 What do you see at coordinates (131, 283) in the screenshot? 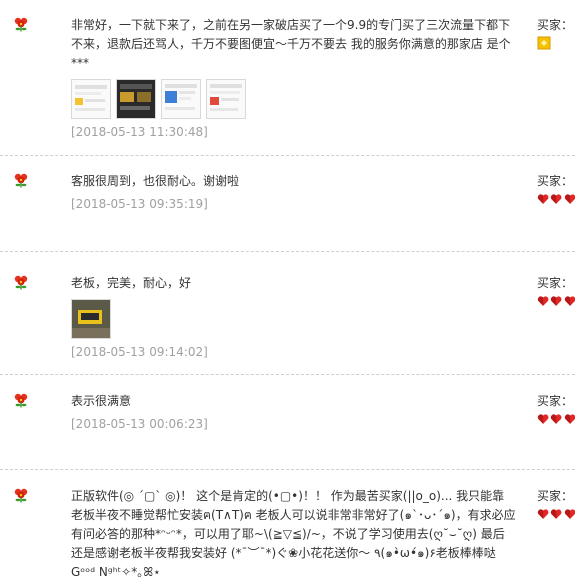
I see `review-text: 老板，完美，耐心，好` at bounding box center [131, 283].